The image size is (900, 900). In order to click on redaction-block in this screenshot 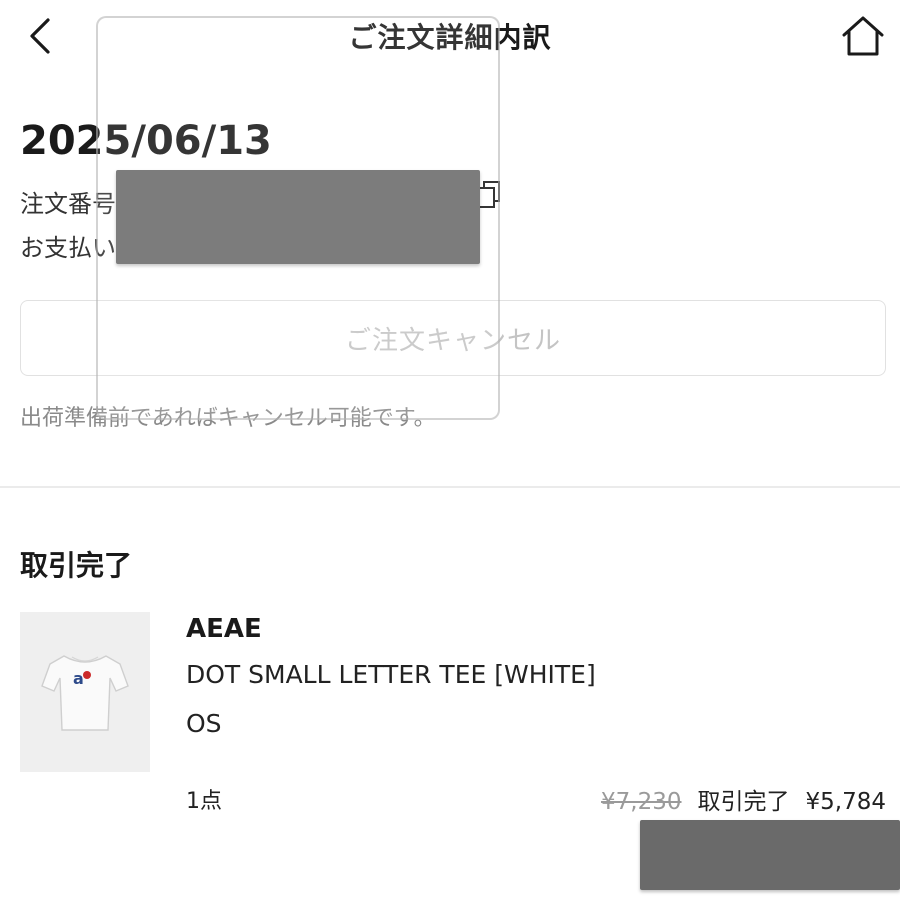, I will do `click(770, 855)`.